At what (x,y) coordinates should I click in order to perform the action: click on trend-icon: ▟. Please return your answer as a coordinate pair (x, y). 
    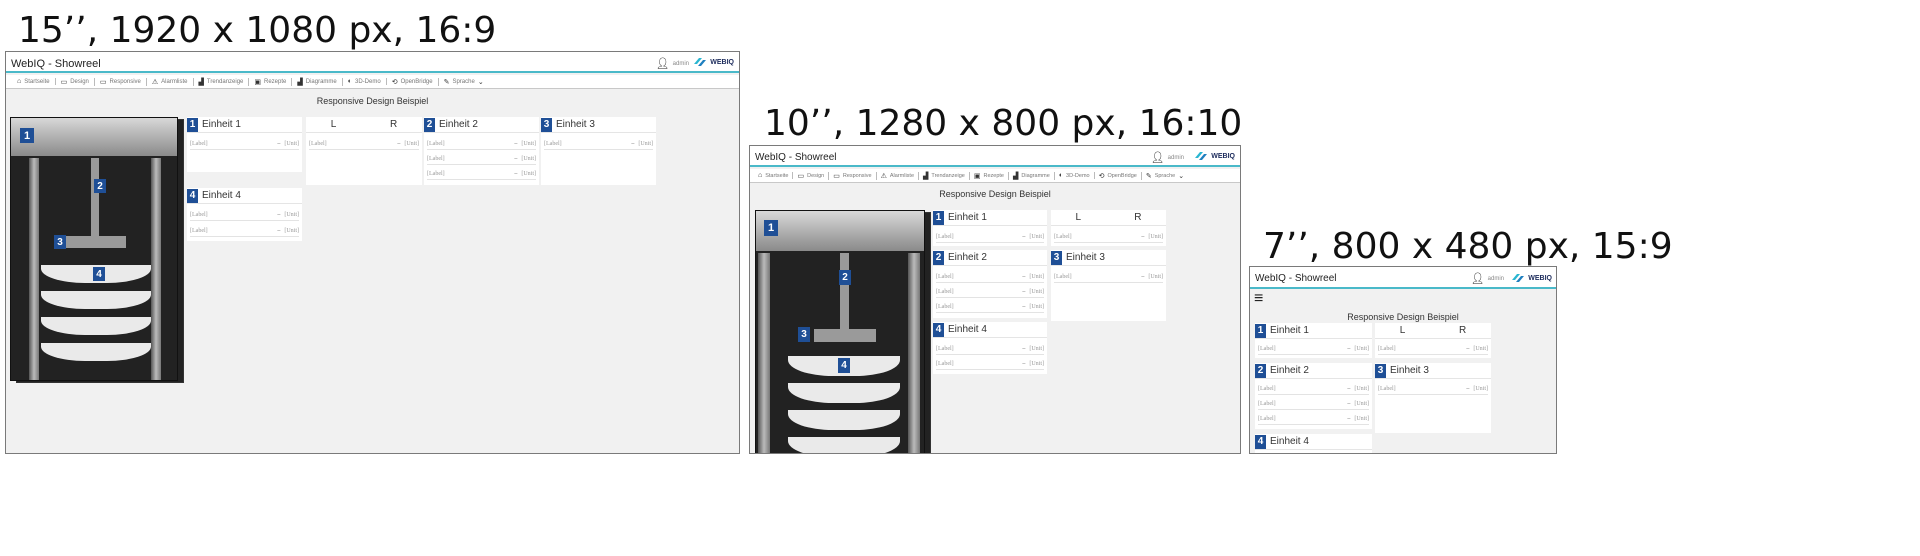
    Looking at the image, I should click on (201, 82).